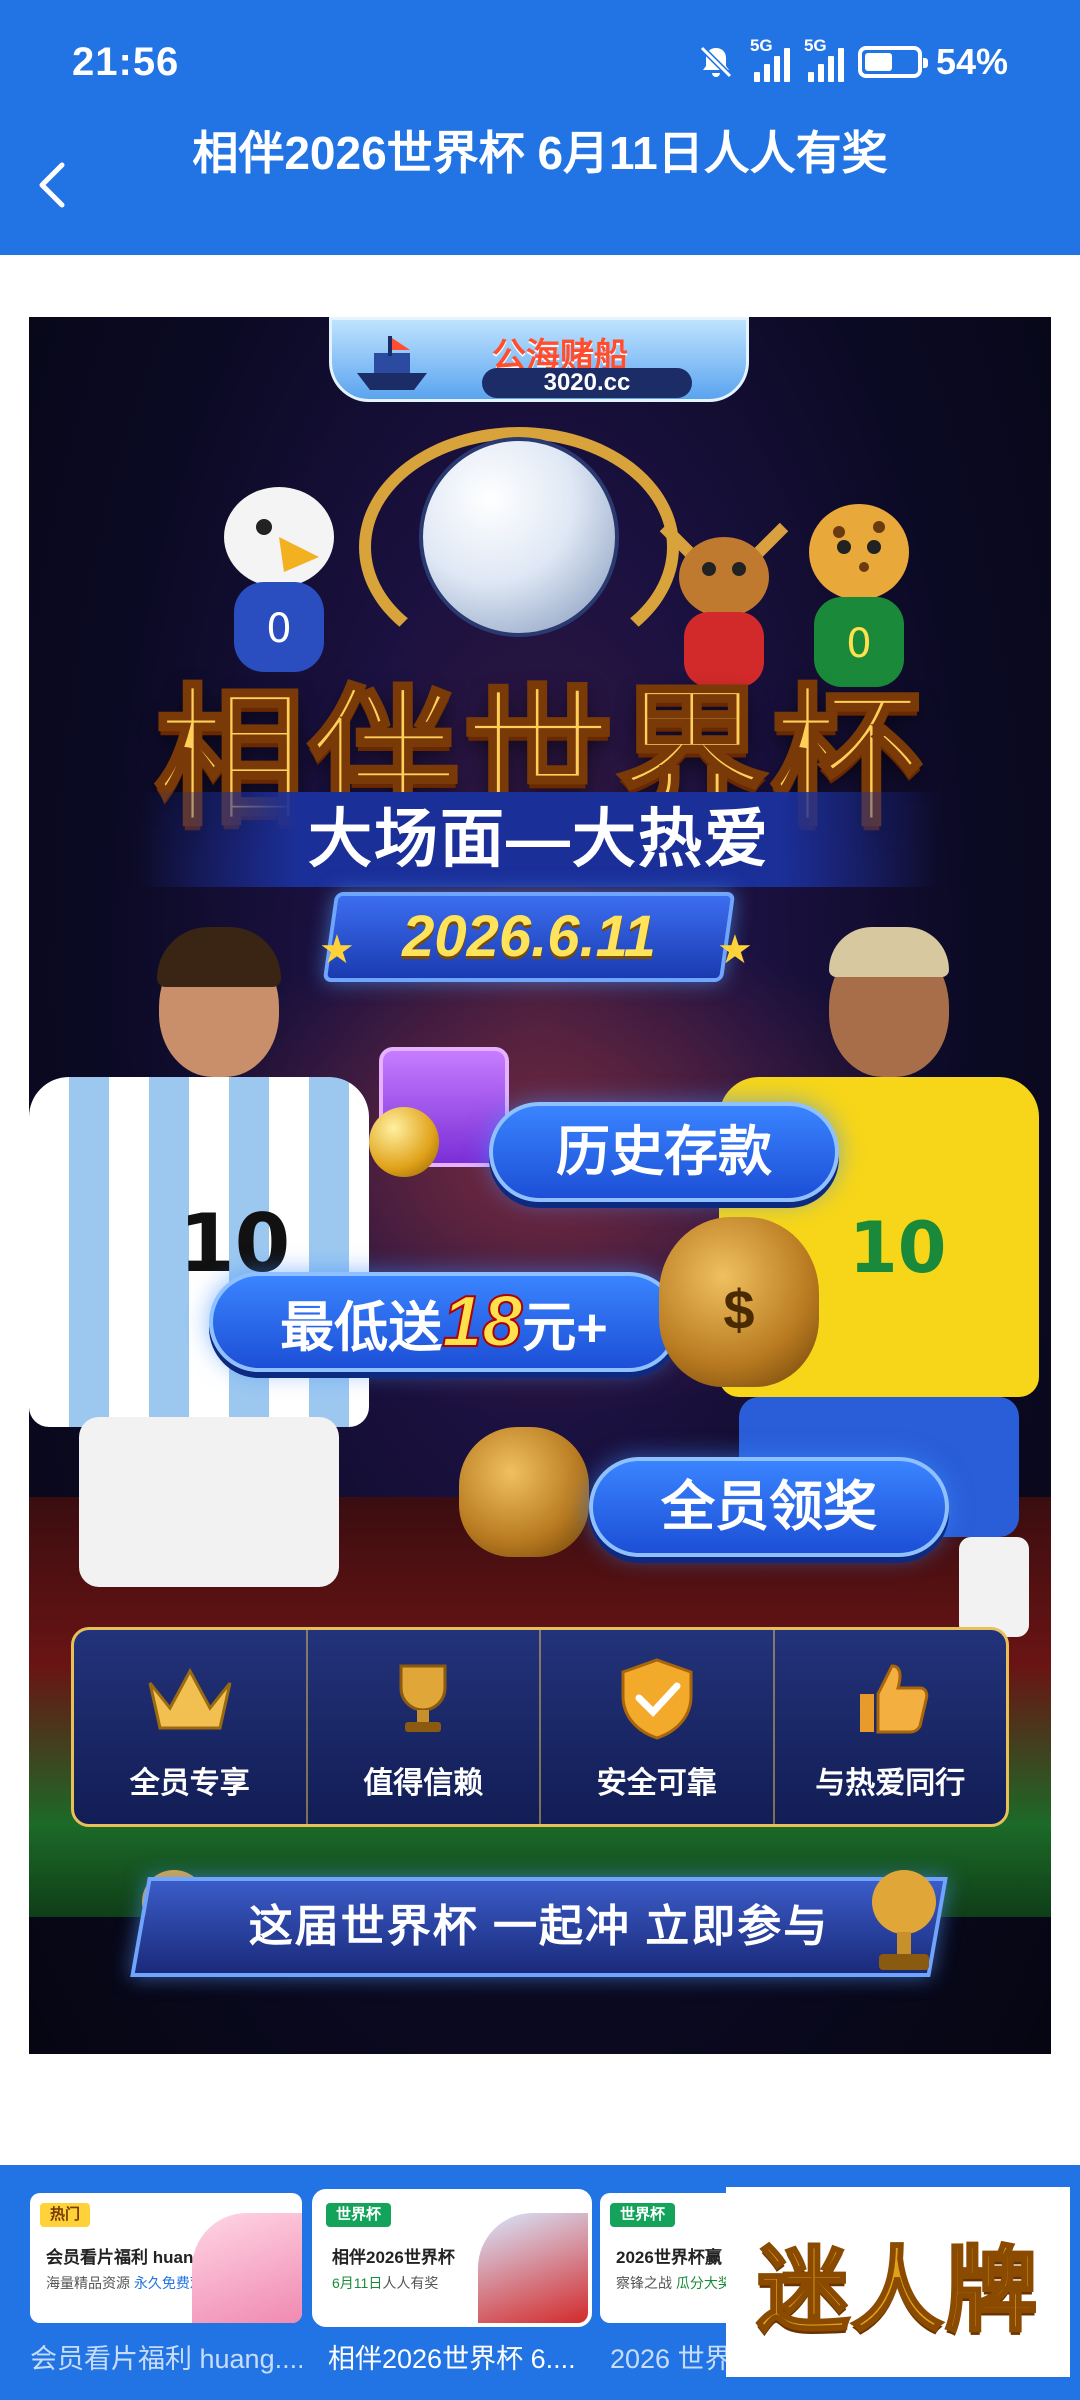  Describe the element at coordinates (209, 1502) in the screenshot. I see `player-left-shorts` at that location.